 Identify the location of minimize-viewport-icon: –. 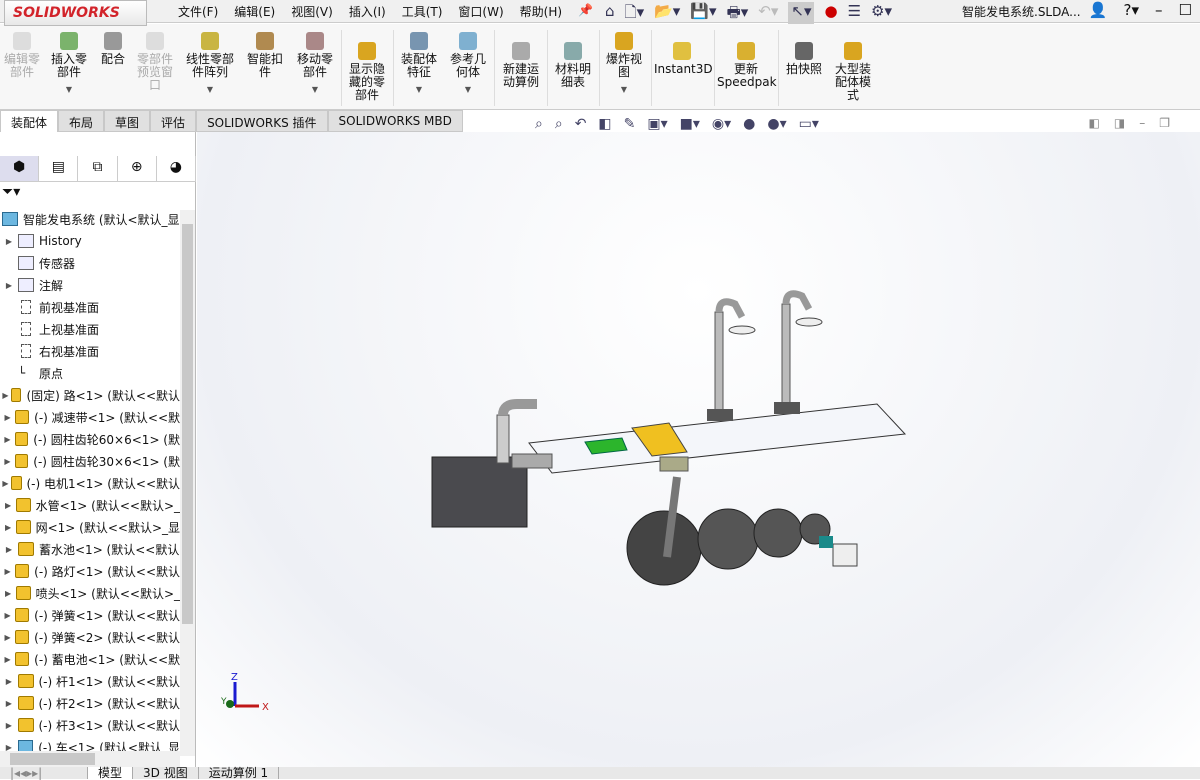
(1142, 123).